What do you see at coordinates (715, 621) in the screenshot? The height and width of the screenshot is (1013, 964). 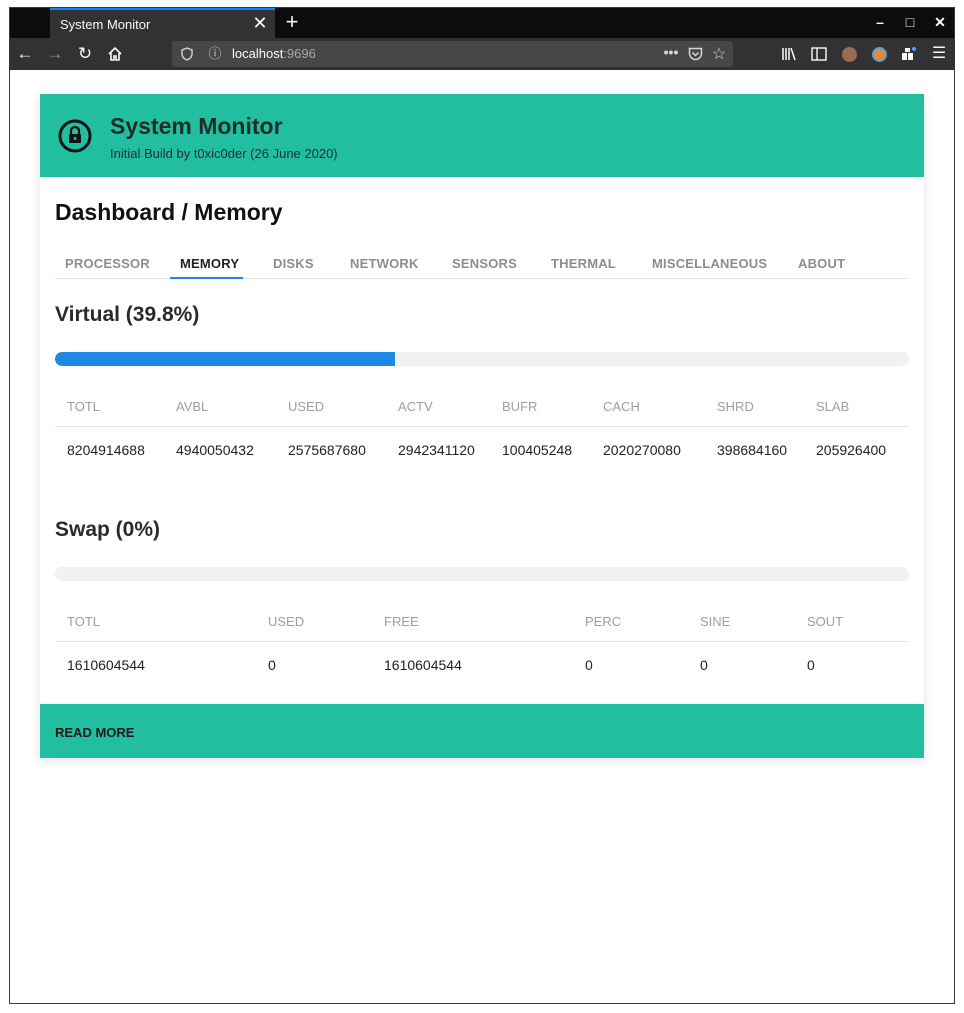 I see `table-header-cell: SINE` at bounding box center [715, 621].